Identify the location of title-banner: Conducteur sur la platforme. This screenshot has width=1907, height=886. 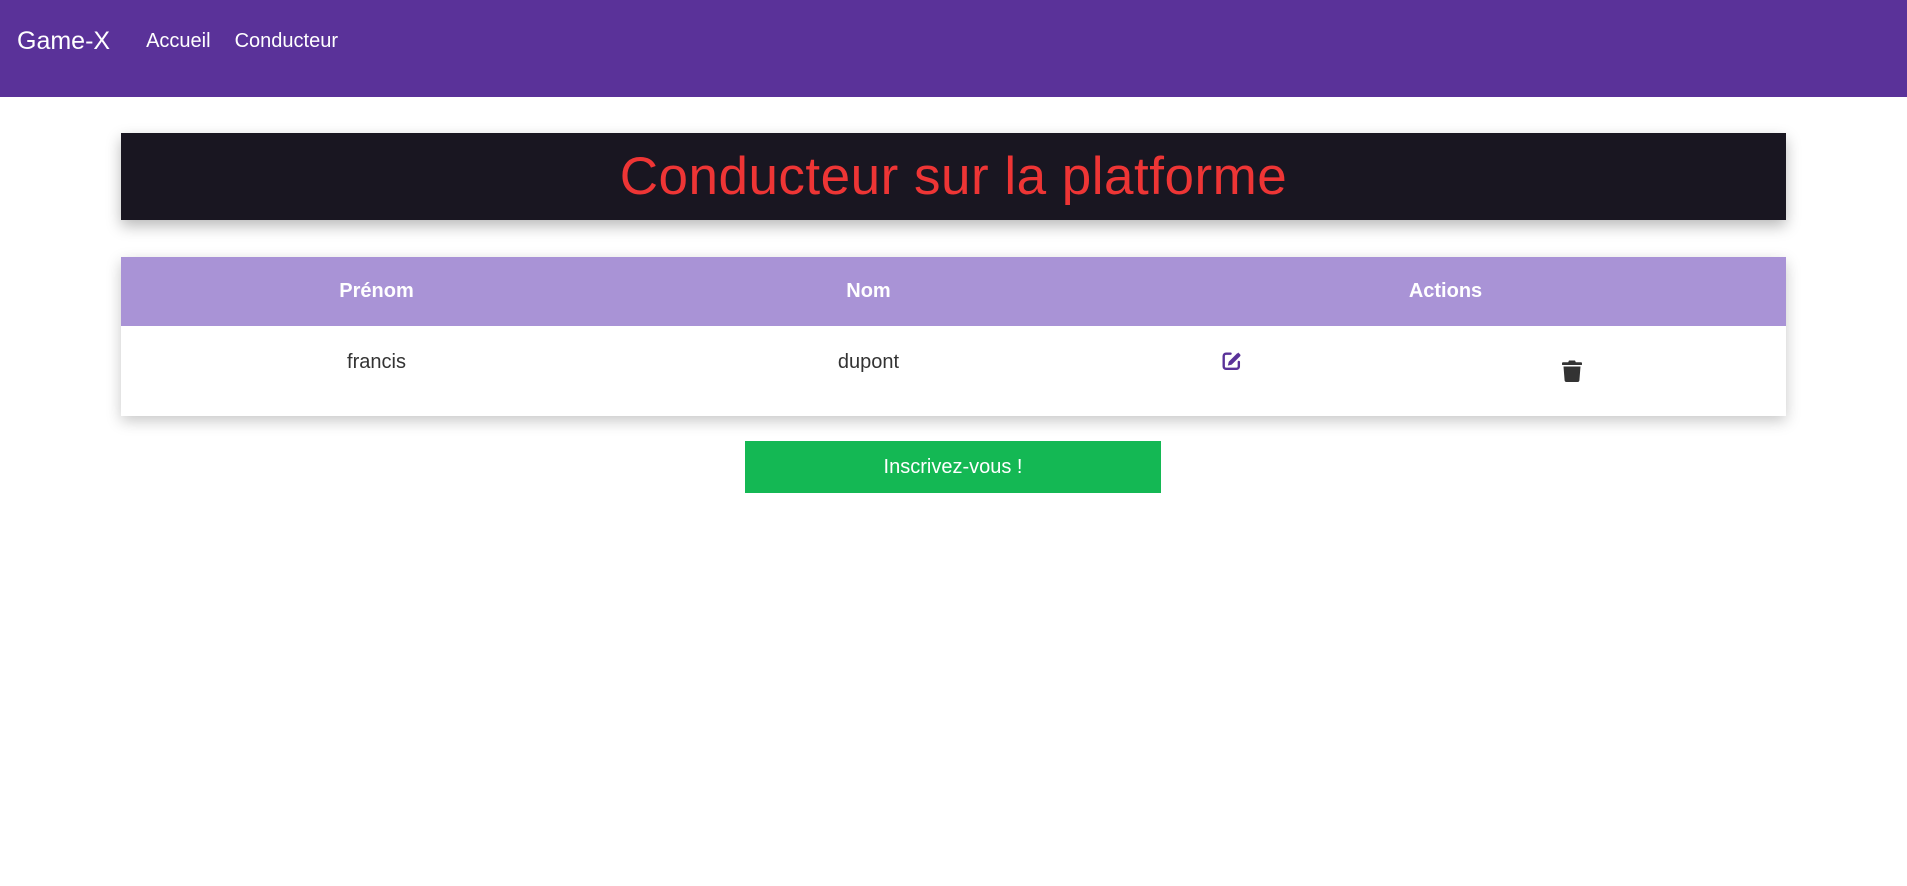
(953, 176).